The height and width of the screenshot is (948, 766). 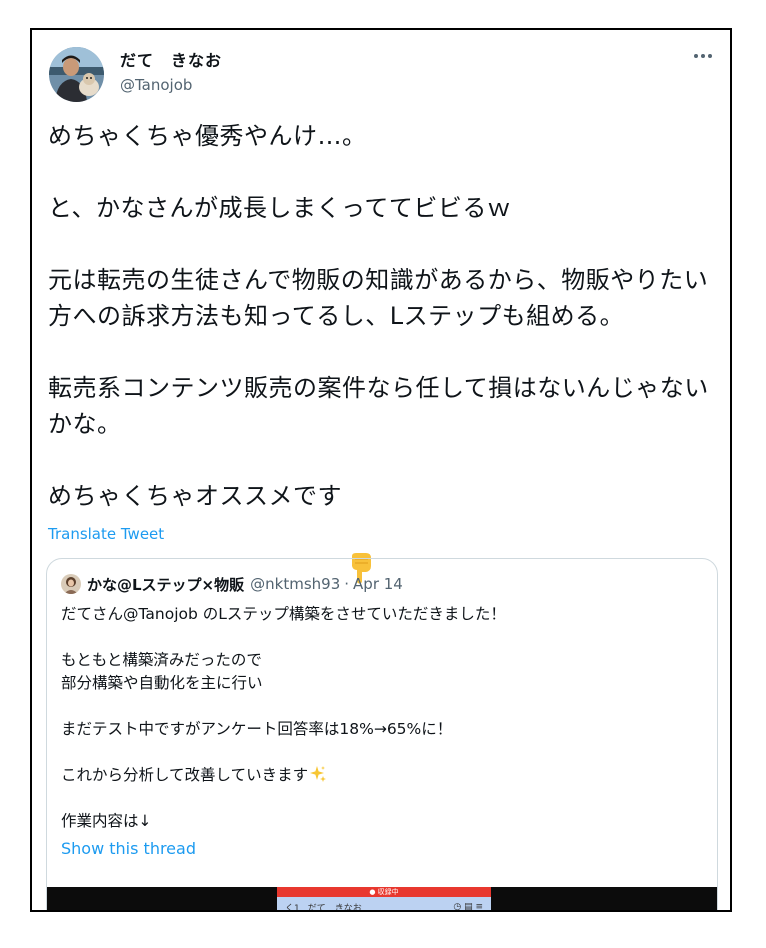 What do you see at coordinates (468, 907) in the screenshot?
I see `phone-nav-icons: ◷ ▤ ≡` at bounding box center [468, 907].